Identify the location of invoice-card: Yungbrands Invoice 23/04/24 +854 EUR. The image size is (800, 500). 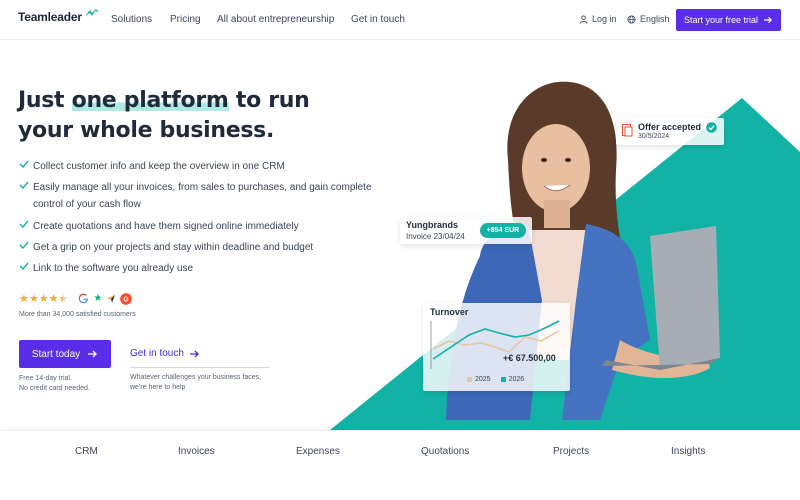
(466, 230).